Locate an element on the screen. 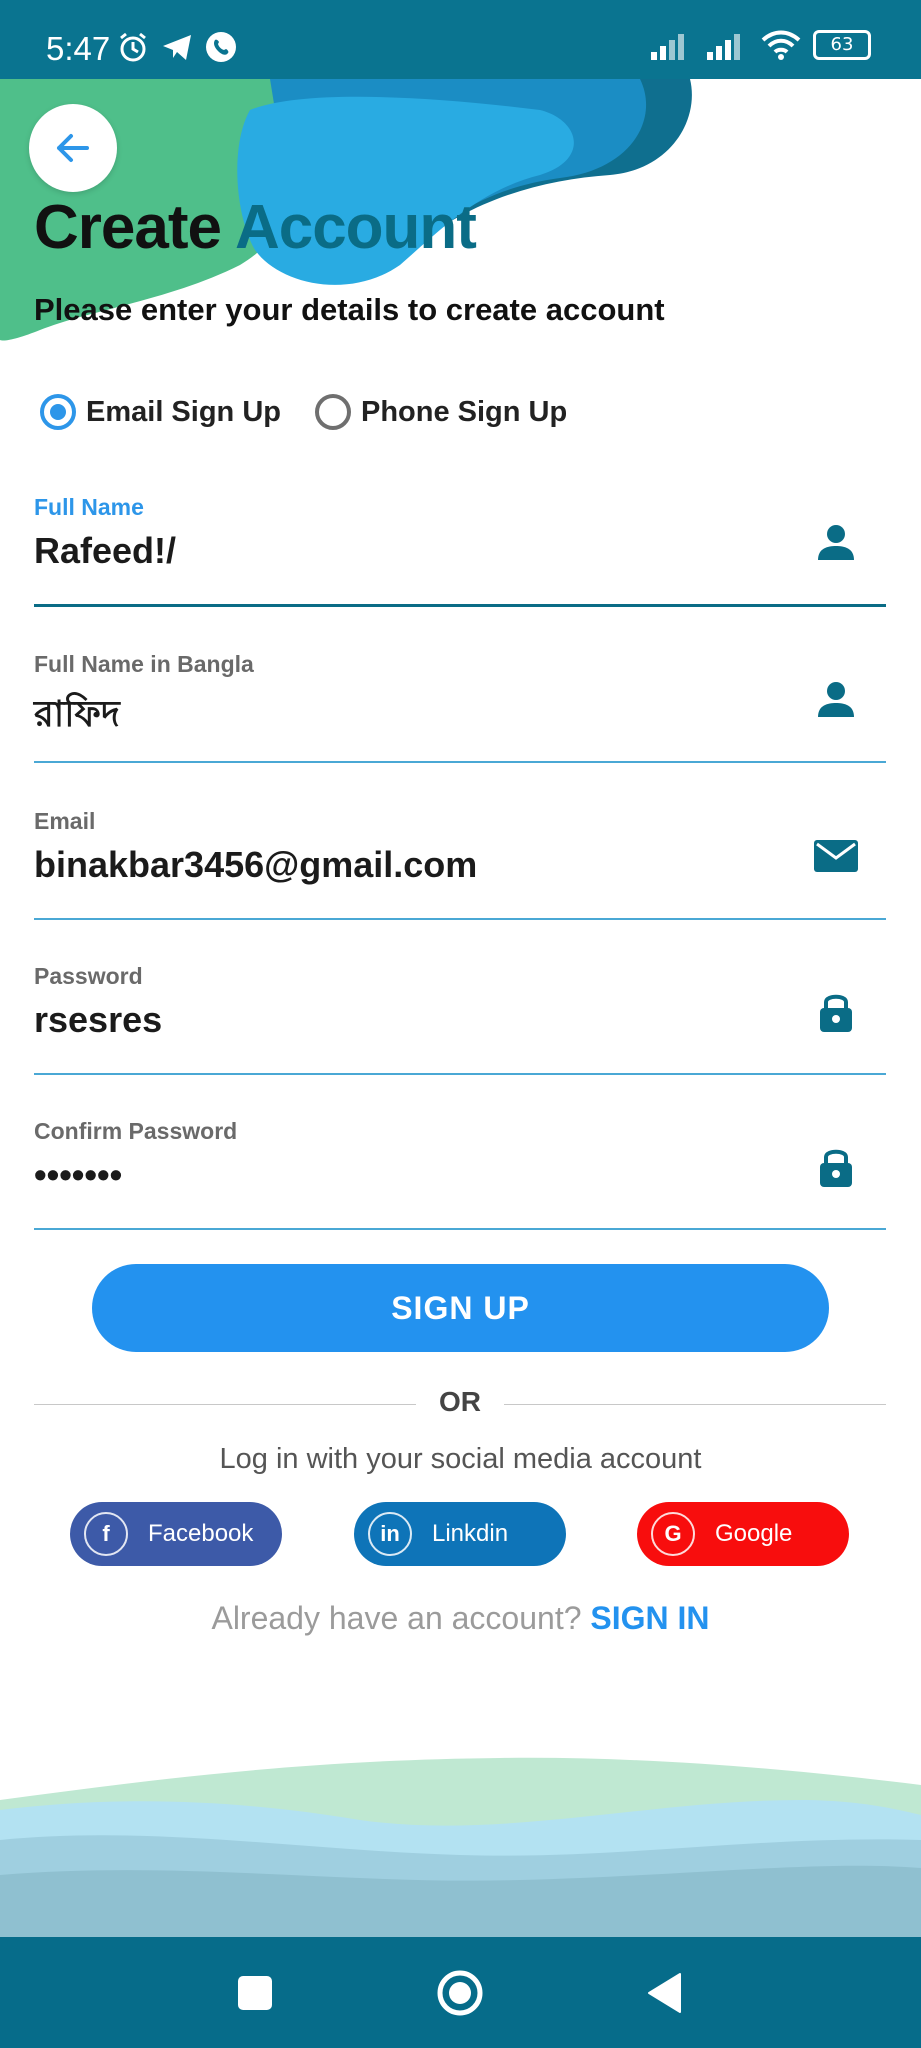 The width and height of the screenshot is (921, 2048). email-signup-radio: Email Sign Up is located at coordinates (160, 412).